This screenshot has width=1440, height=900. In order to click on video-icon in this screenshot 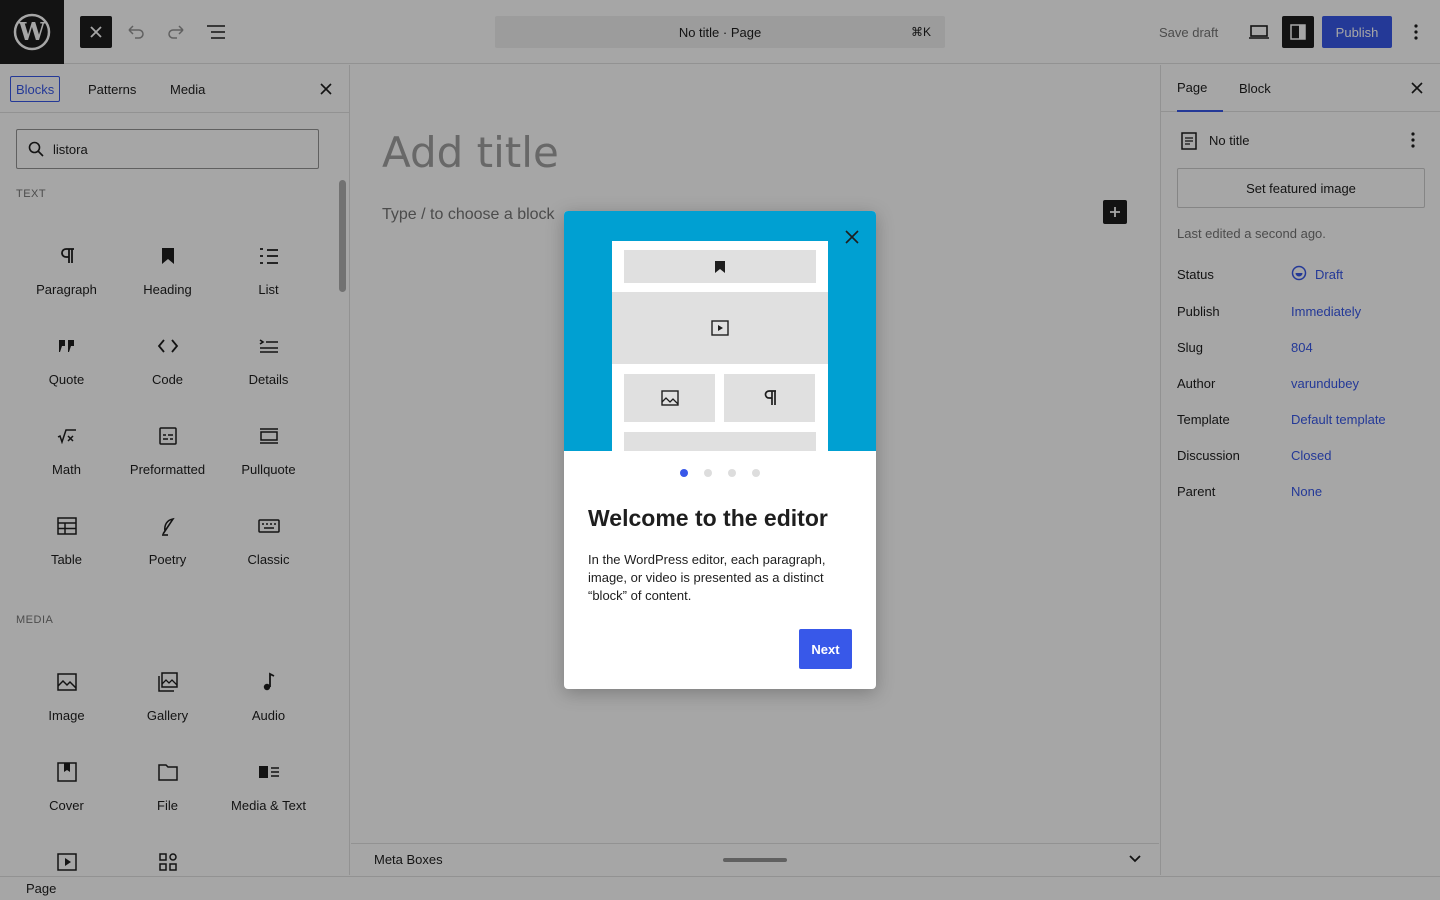, I will do `click(720, 328)`.